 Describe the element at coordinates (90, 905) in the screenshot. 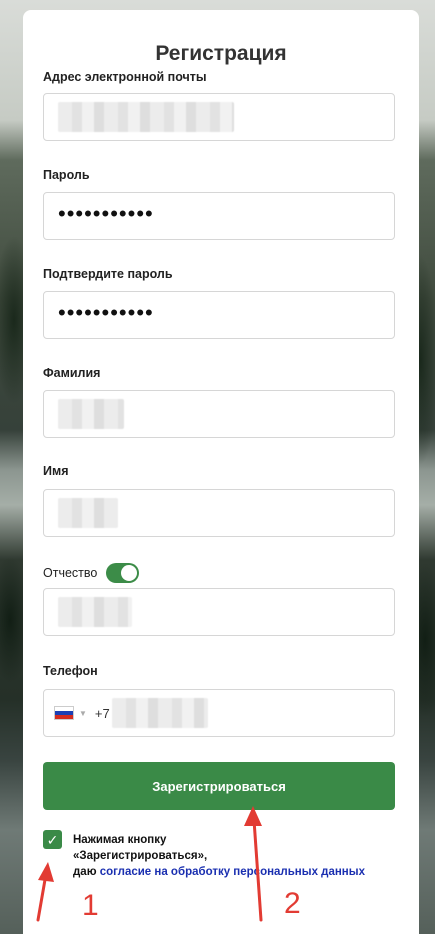

I see `annotation-marker-1: 1` at that location.